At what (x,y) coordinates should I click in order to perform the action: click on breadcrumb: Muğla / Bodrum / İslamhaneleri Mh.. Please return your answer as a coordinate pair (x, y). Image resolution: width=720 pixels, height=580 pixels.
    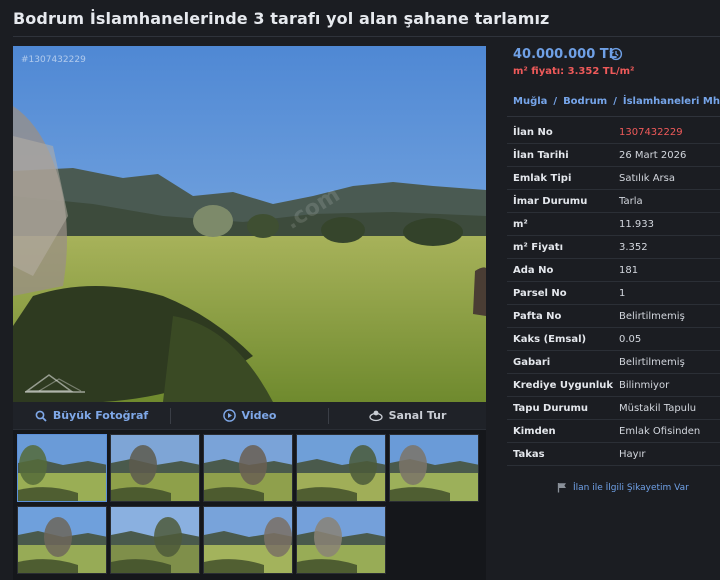
    Looking at the image, I should click on (616, 101).